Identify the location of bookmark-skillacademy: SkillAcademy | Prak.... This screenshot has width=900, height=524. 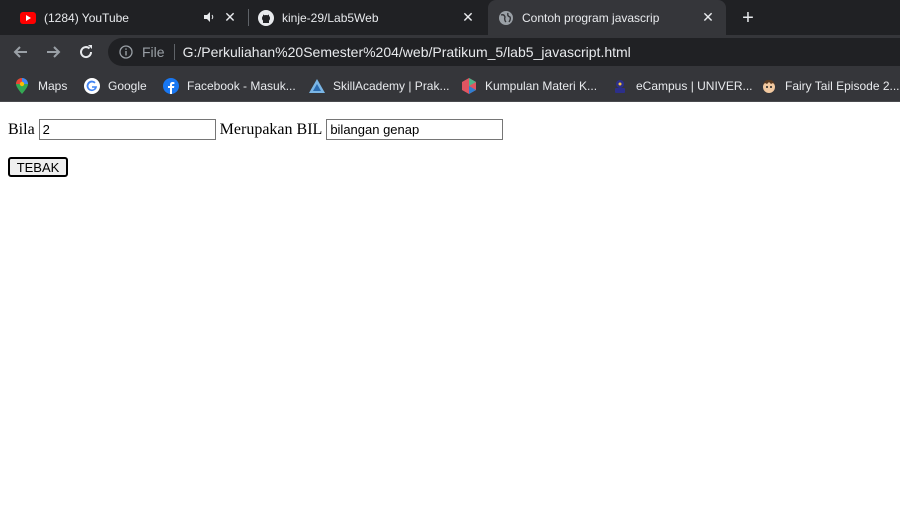
(379, 86).